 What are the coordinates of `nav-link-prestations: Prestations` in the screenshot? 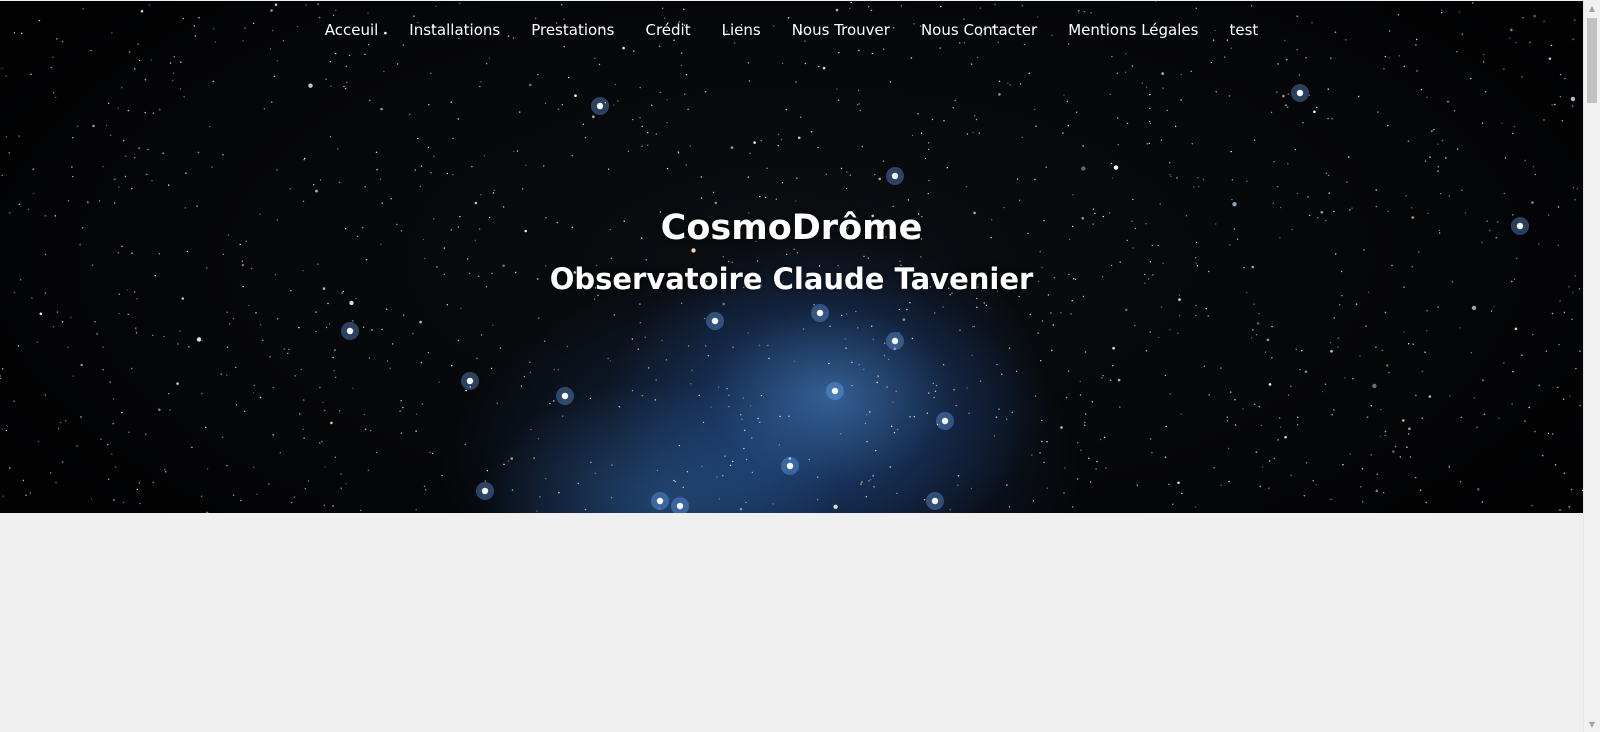 It's located at (573, 30).